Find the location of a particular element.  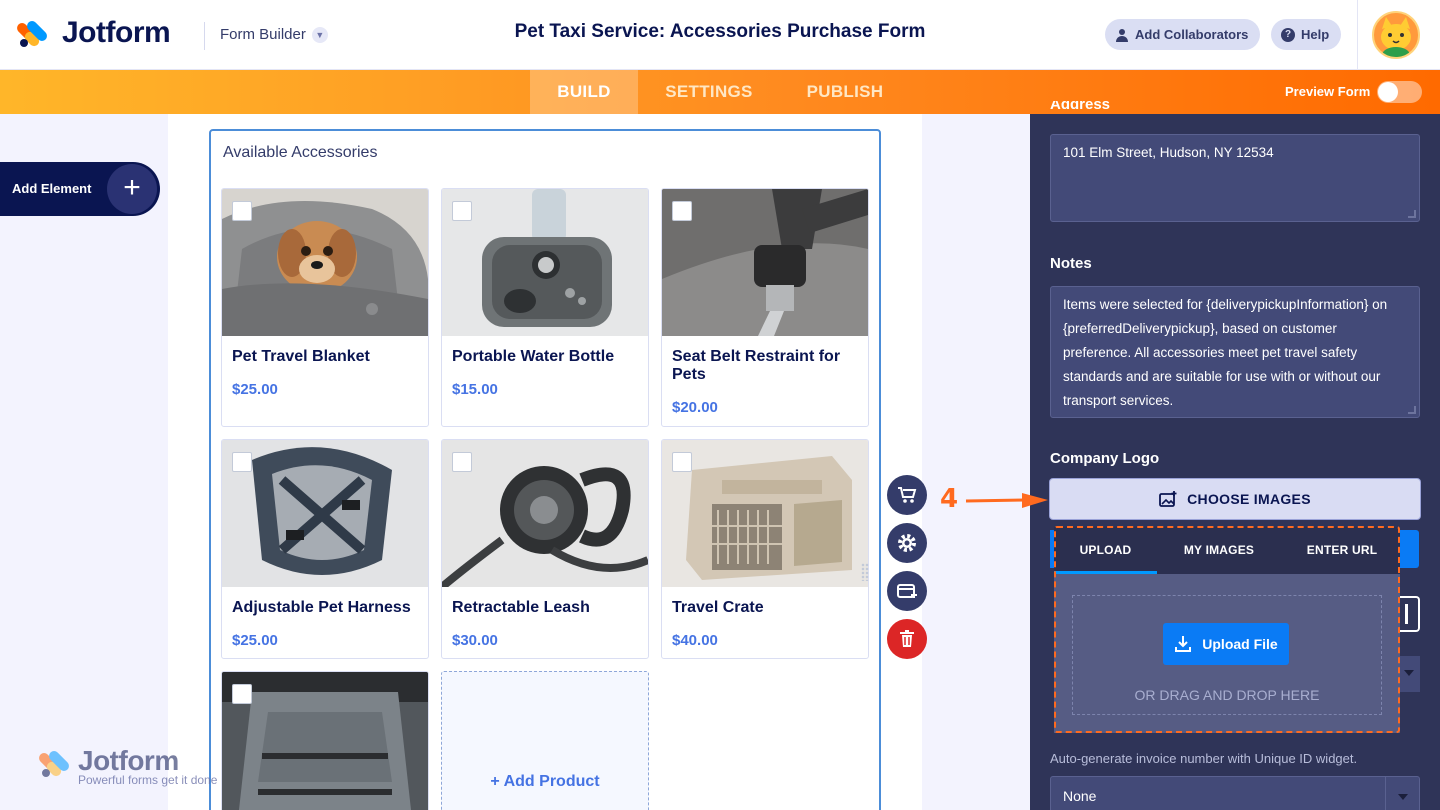

watermark-tagline: Powerful forms get it done is located at coordinates (148, 780).